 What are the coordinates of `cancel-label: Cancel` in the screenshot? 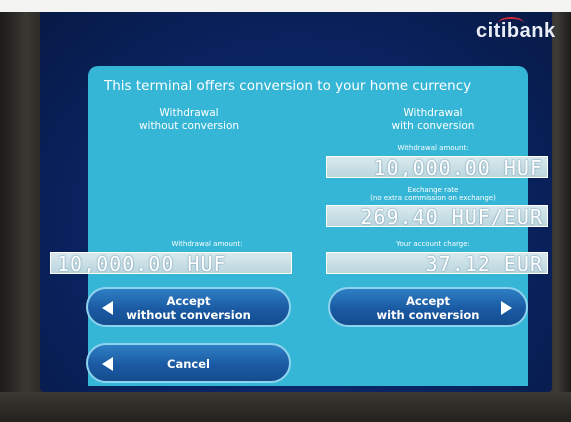 It's located at (188, 364).